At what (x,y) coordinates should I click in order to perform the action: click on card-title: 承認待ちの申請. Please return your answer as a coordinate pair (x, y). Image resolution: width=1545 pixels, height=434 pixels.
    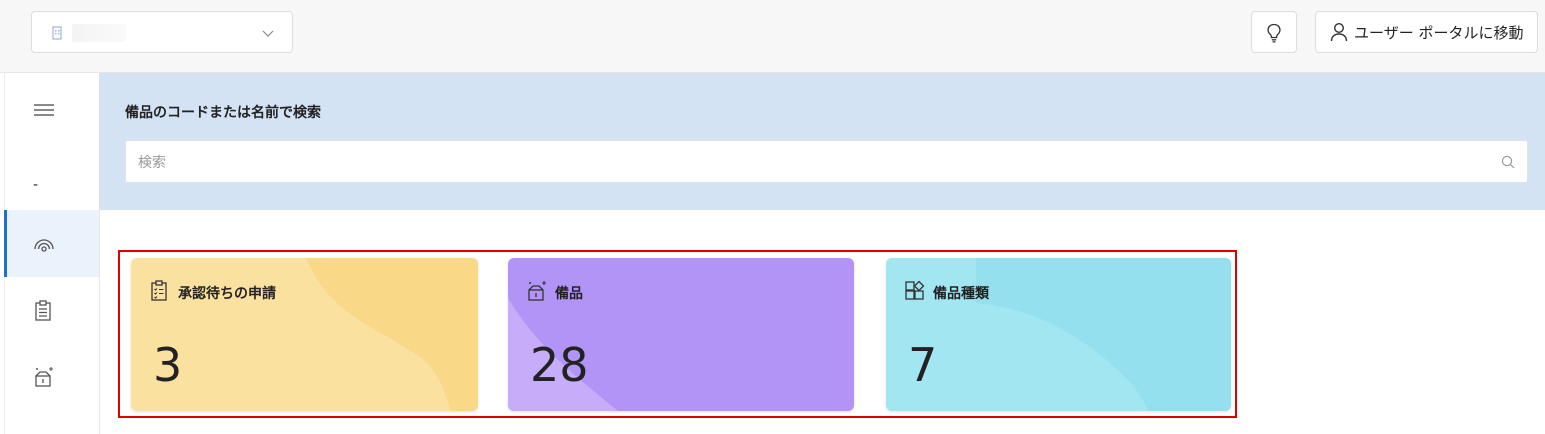
    Looking at the image, I should click on (227, 294).